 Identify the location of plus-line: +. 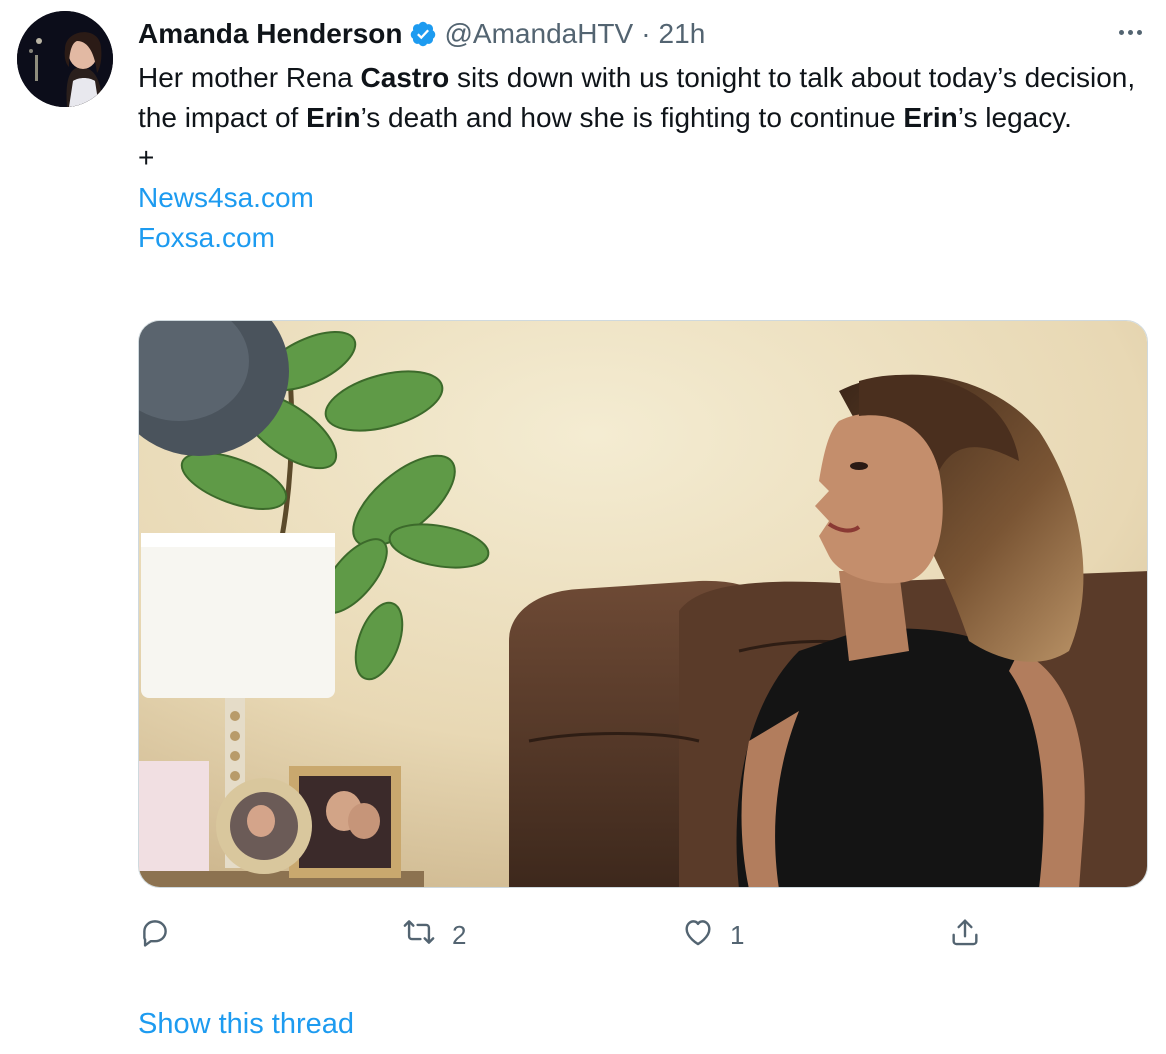
(146, 157).